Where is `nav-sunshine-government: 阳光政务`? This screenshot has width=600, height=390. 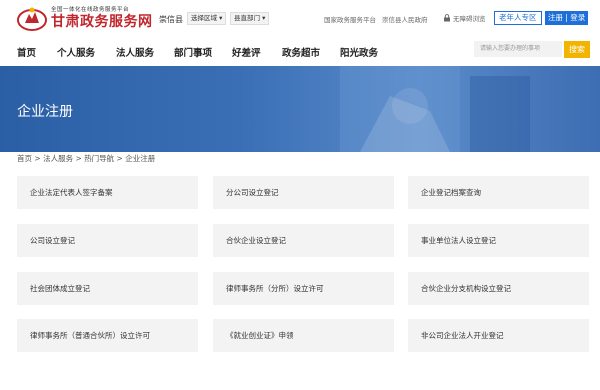
nav-sunshine-government: 阳光政务 is located at coordinates (359, 52).